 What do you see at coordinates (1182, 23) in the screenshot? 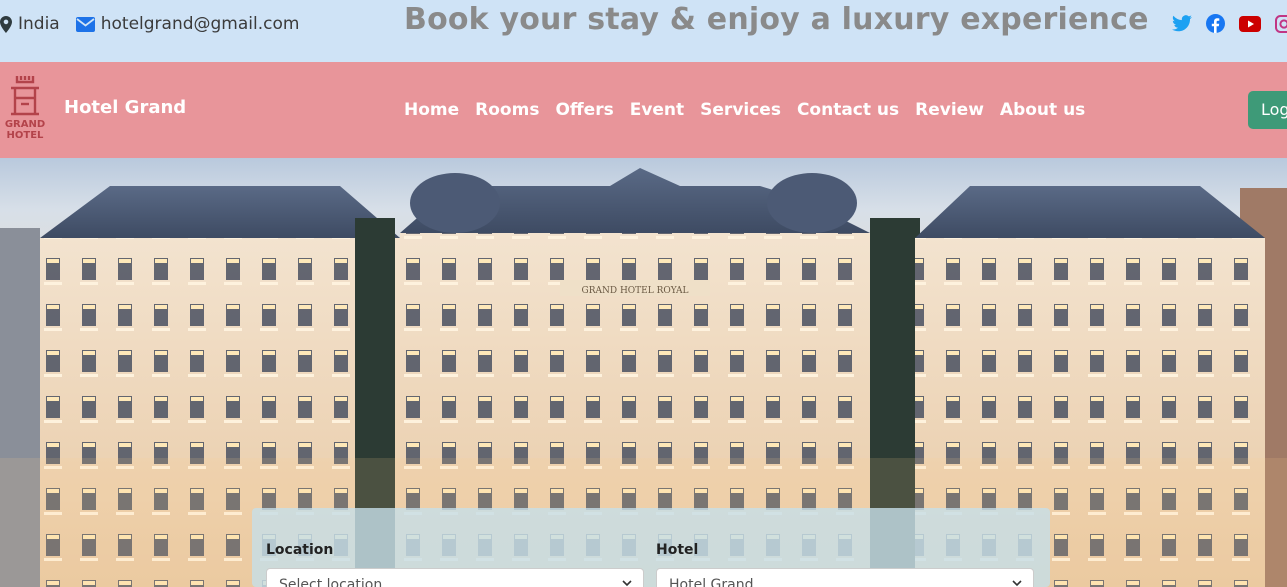
I see `twitter-icon` at bounding box center [1182, 23].